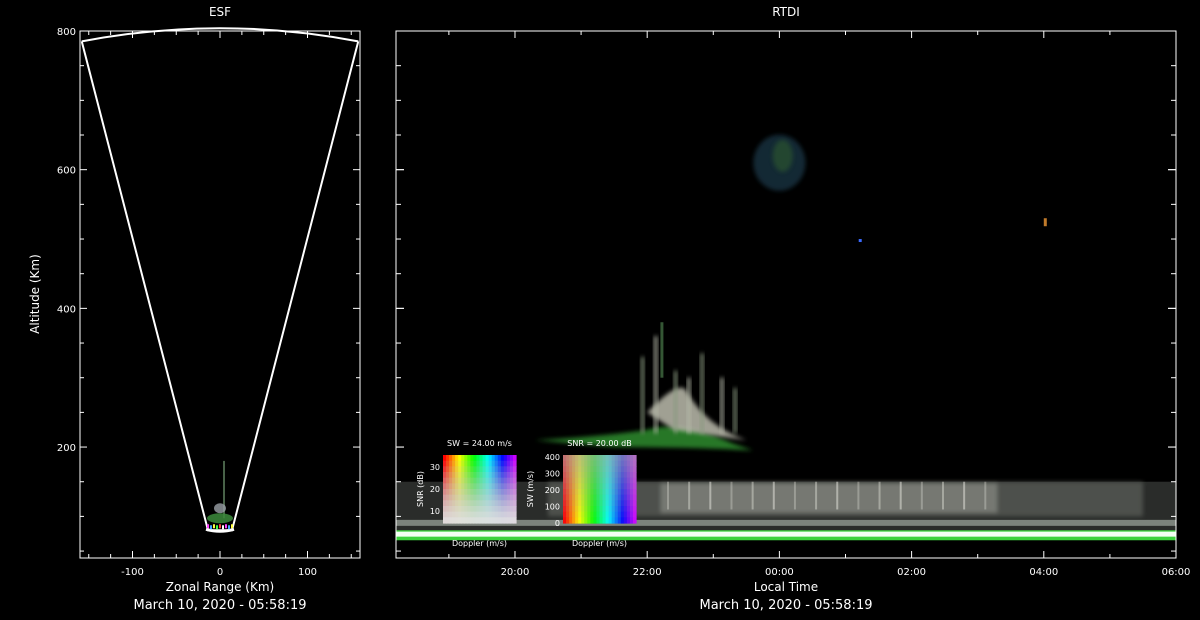  I want to click on rtdi-orange-speck, so click(1045, 222).